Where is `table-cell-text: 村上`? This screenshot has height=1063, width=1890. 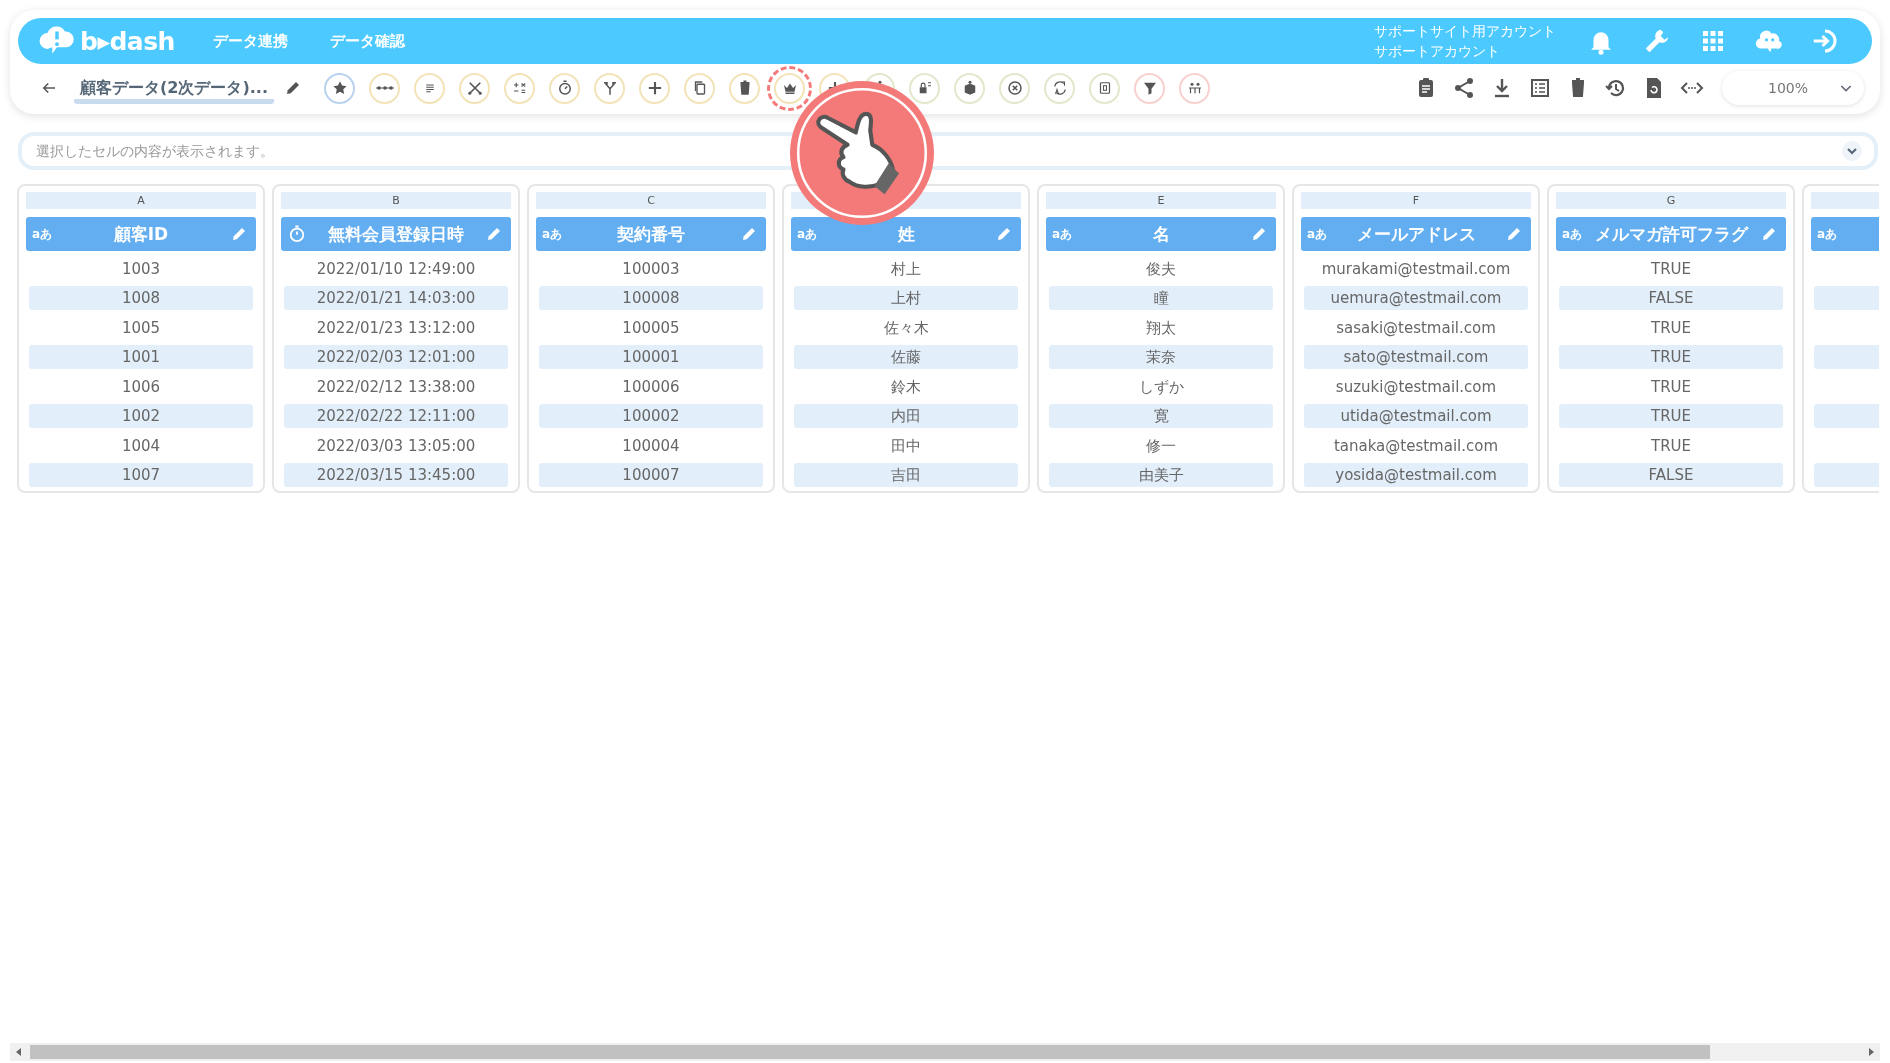 table-cell-text: 村上 is located at coordinates (906, 269).